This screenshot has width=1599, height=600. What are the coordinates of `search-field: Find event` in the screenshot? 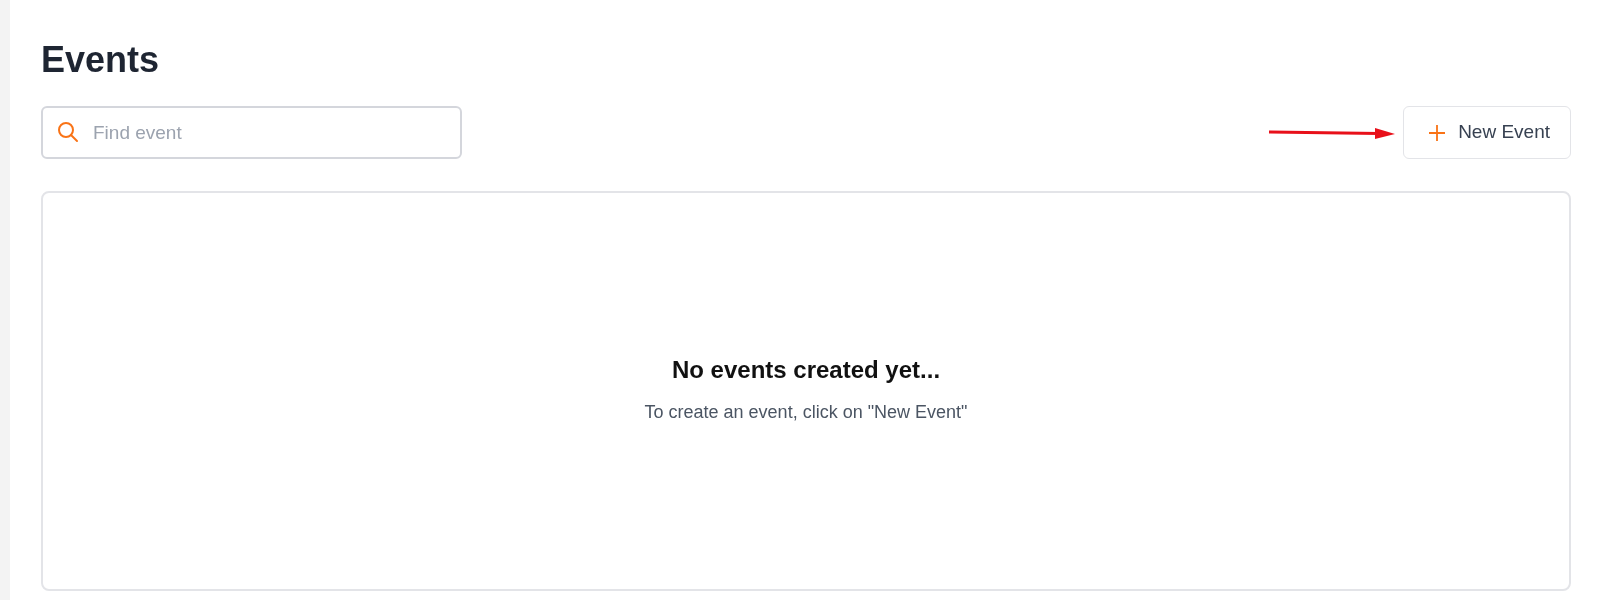 It's located at (251, 132).